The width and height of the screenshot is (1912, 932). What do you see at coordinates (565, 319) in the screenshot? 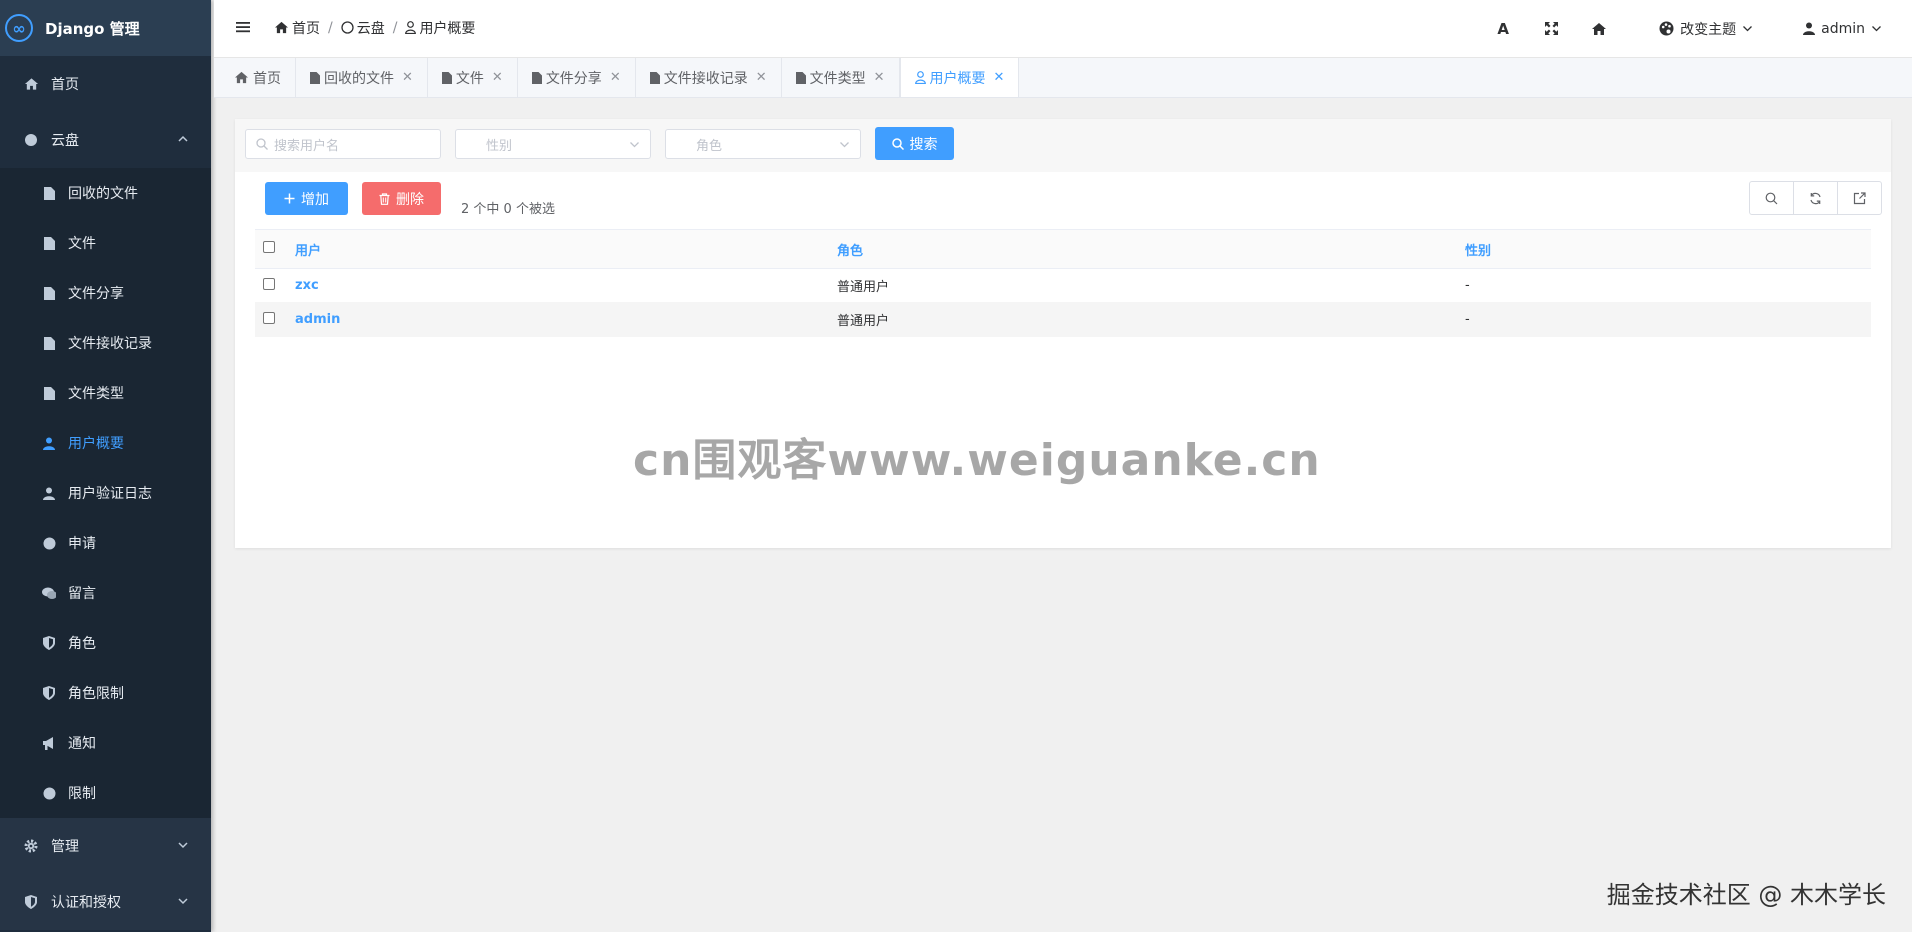
I see `user-cell: admin` at bounding box center [565, 319].